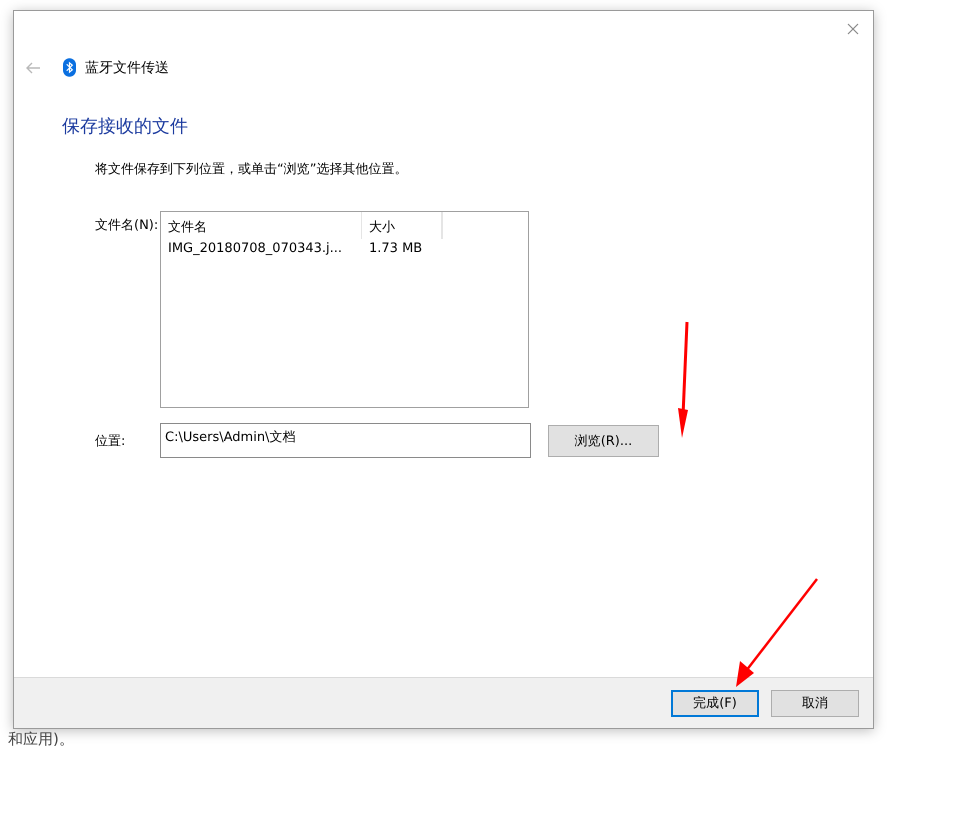  What do you see at coordinates (402, 225) in the screenshot?
I see `column-header: 大小` at bounding box center [402, 225].